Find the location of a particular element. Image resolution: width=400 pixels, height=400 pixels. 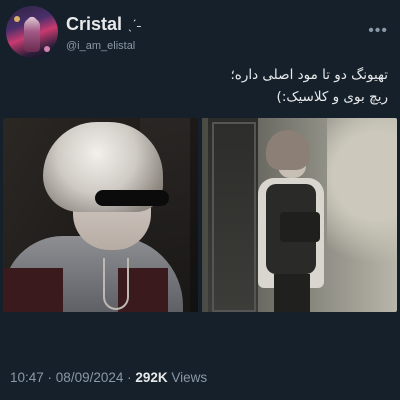

user-handle: @i_am_elistal is located at coordinates (100, 46).